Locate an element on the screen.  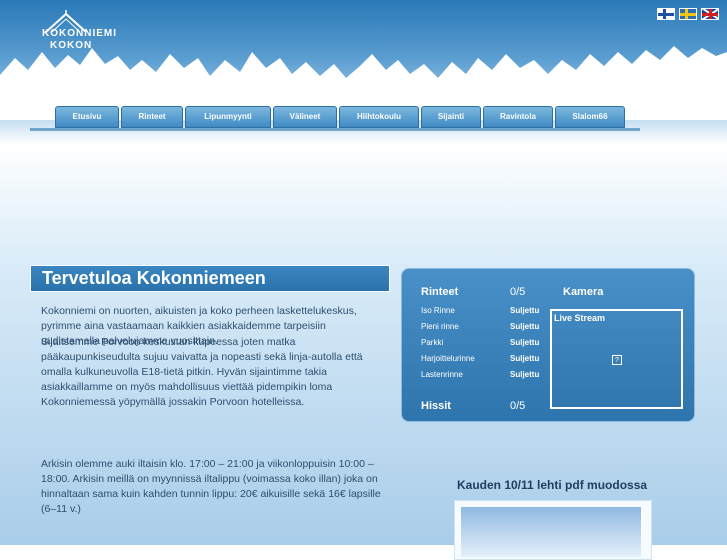
slope-name: Parkki is located at coordinates (432, 342).